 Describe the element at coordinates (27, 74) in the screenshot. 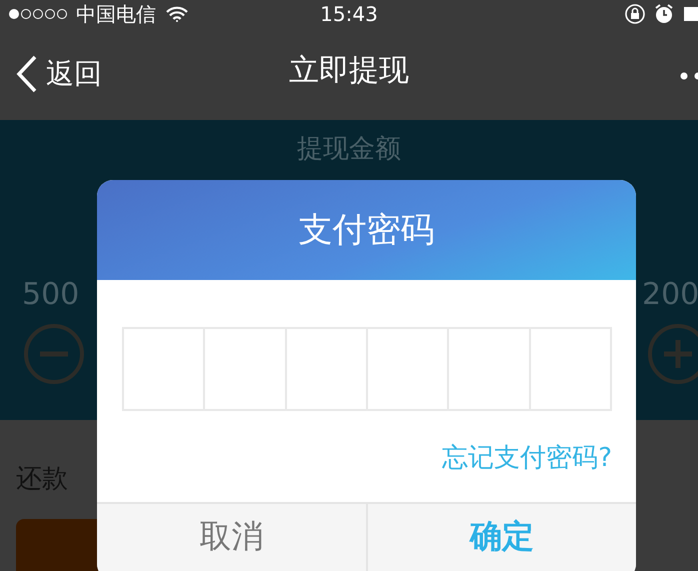

I see `chevron-left-icon` at that location.